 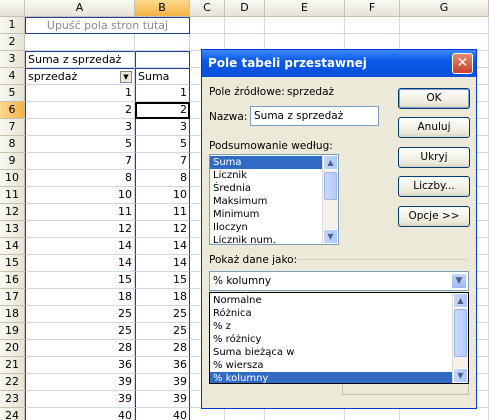 I want to click on cell-a22: 39, so click(x=80, y=382).